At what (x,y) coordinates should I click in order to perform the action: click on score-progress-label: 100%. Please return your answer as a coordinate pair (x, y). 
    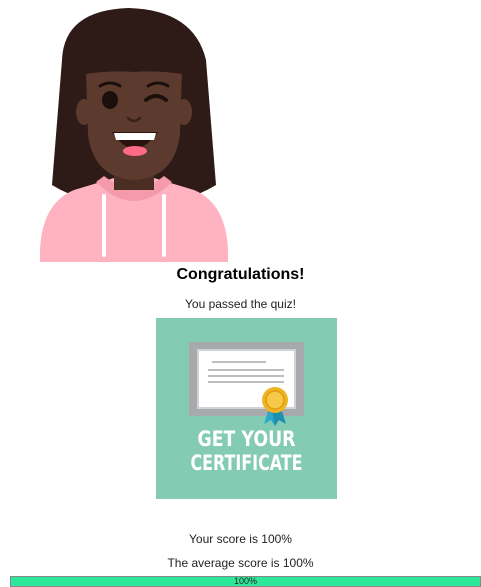
    Looking at the image, I should click on (245, 581).